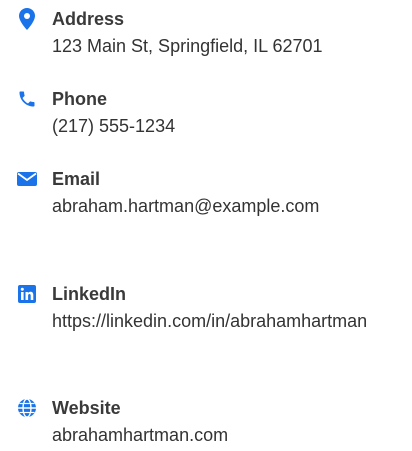 The height and width of the screenshot is (451, 412). What do you see at coordinates (186, 206) in the screenshot?
I see `email-value: abraham.hartman@example.com` at bounding box center [186, 206].